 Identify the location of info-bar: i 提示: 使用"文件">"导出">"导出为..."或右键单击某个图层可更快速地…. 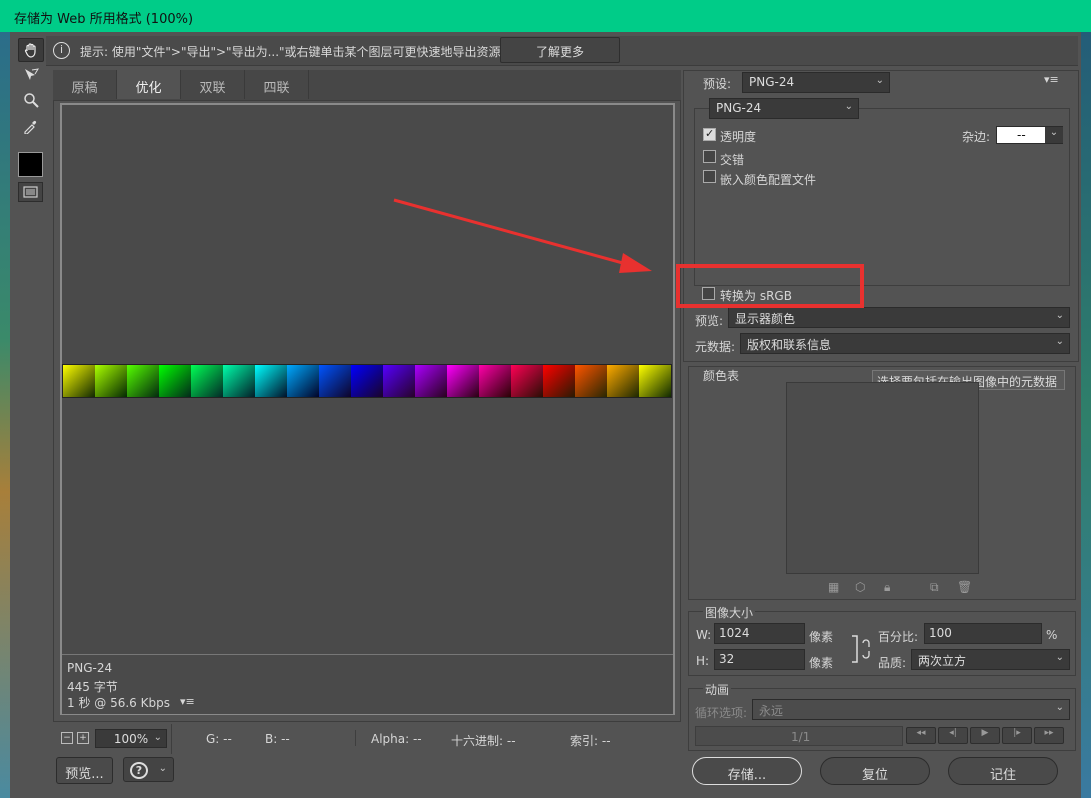
(562, 51).